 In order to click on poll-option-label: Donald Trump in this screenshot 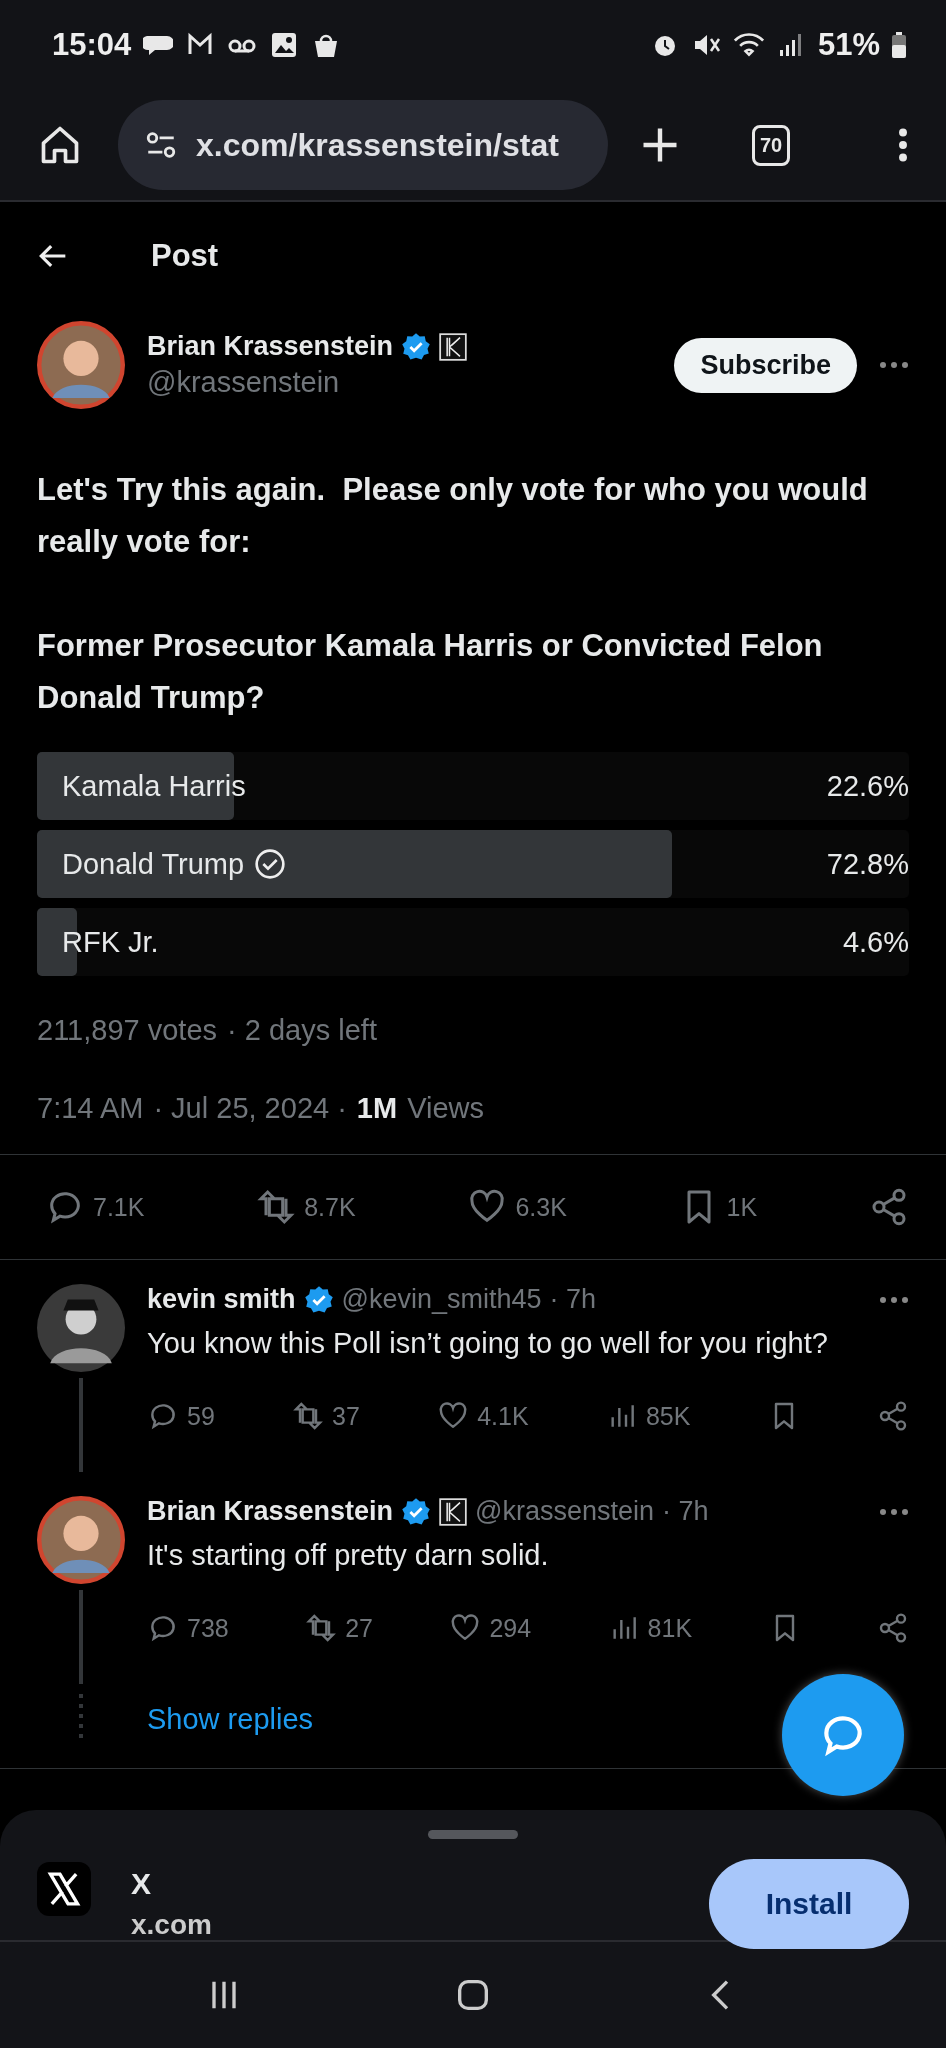, I will do `click(153, 864)`.